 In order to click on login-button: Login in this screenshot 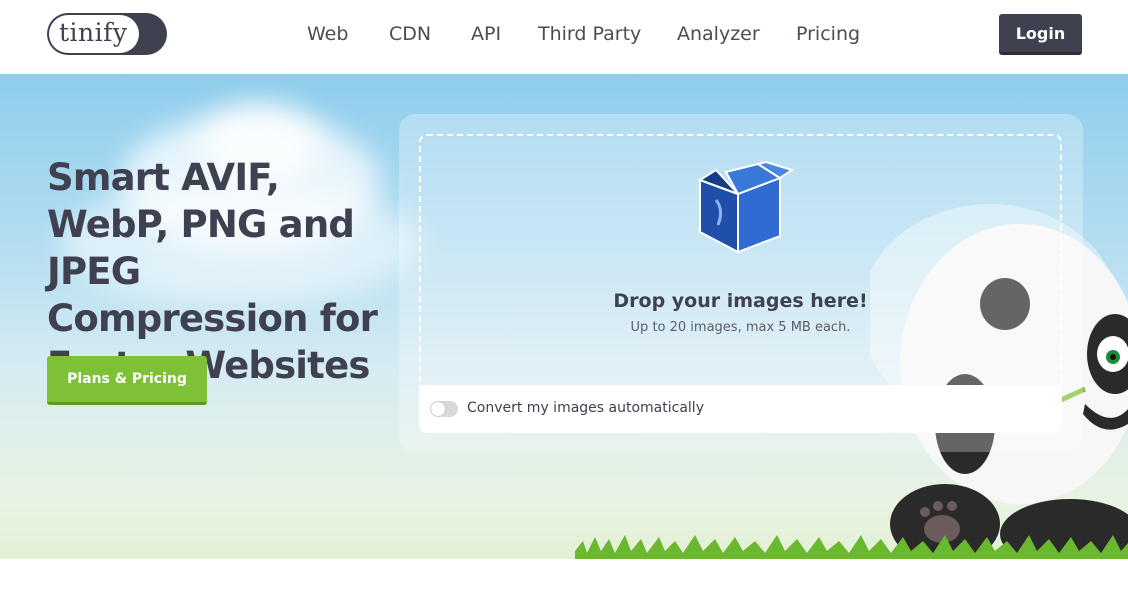, I will do `click(1040, 34)`.